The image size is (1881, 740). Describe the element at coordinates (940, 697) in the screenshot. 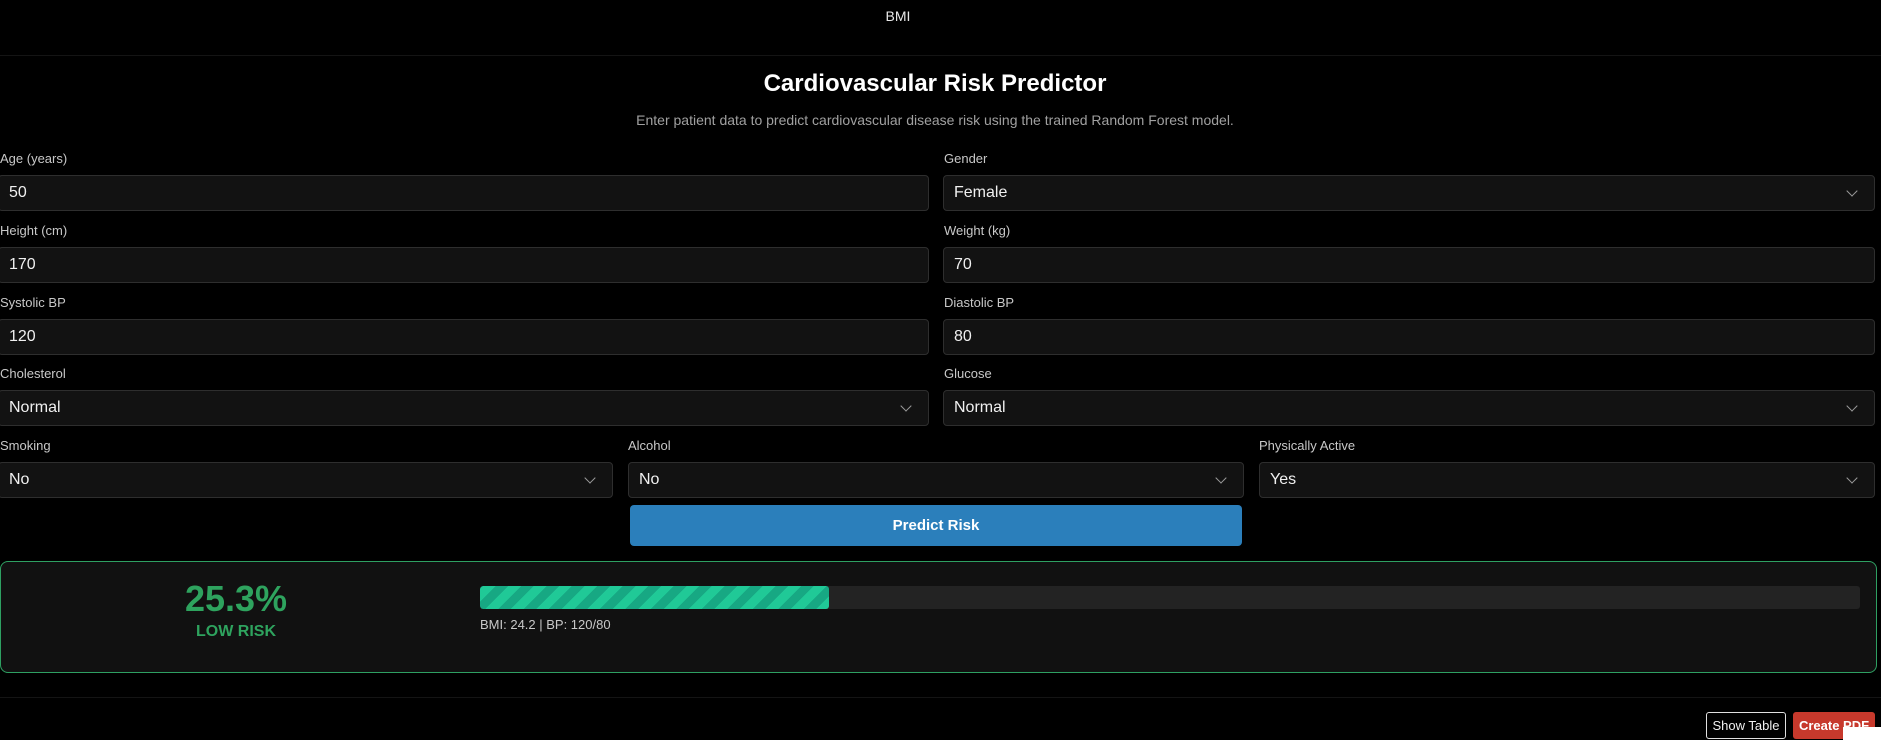

I see `footer-divider` at that location.